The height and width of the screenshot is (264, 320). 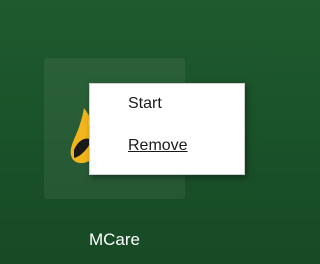 I want to click on menu-item-start: Start, so click(x=182, y=104).